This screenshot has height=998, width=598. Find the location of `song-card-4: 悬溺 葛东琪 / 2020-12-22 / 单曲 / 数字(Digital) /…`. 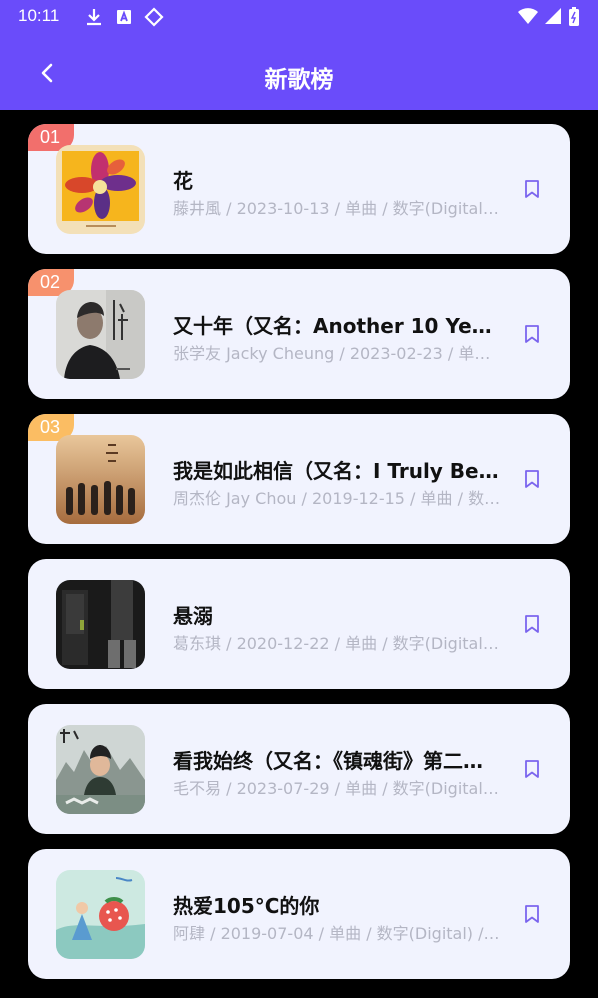

song-card-4: 悬溺 葛东琪 / 2020-12-22 / 单曲 / 数字(Digital) /… is located at coordinates (299, 624).